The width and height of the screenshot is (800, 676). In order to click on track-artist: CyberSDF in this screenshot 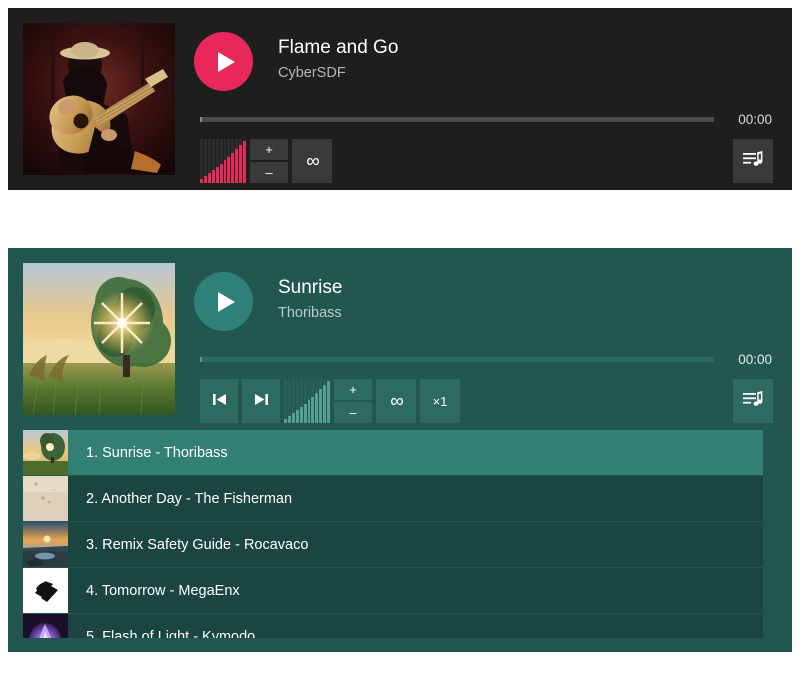, I will do `click(312, 73)`.